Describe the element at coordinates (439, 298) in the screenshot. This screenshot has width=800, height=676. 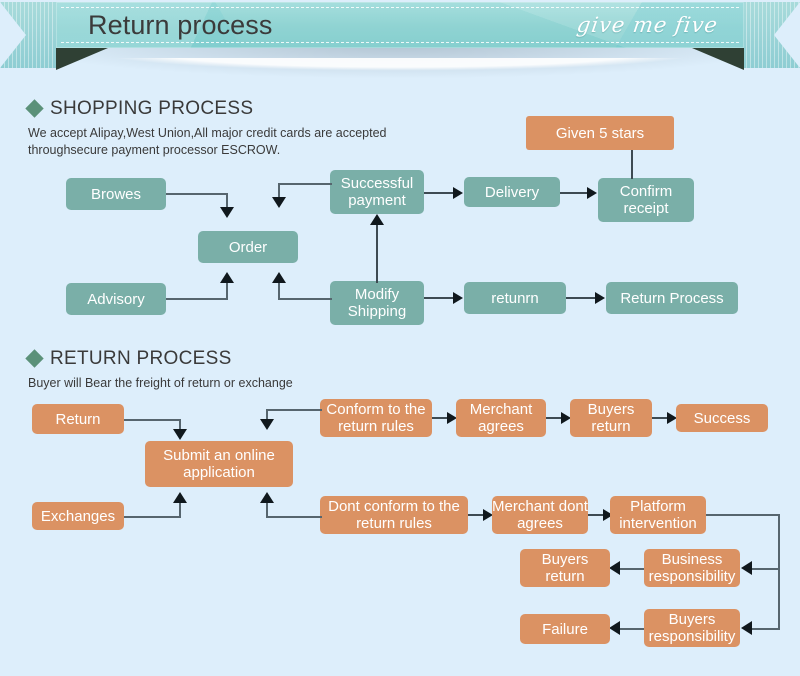
I see `connector-modify-retunrn` at that location.